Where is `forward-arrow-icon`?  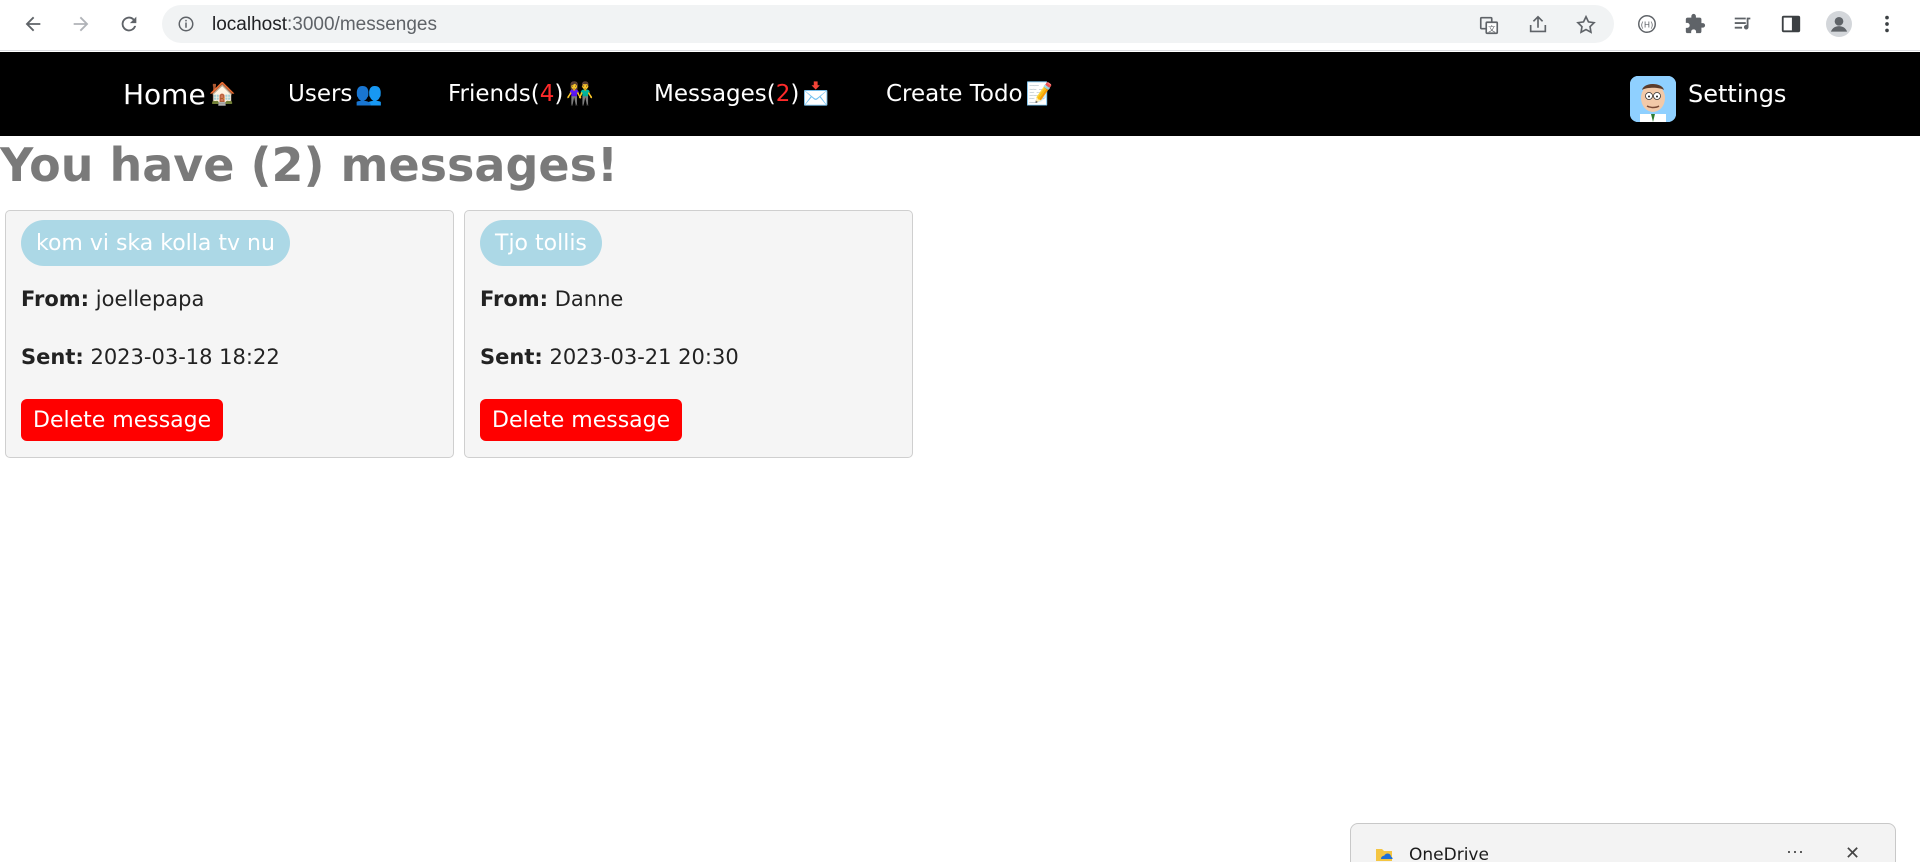
forward-arrow-icon is located at coordinates (81, 24).